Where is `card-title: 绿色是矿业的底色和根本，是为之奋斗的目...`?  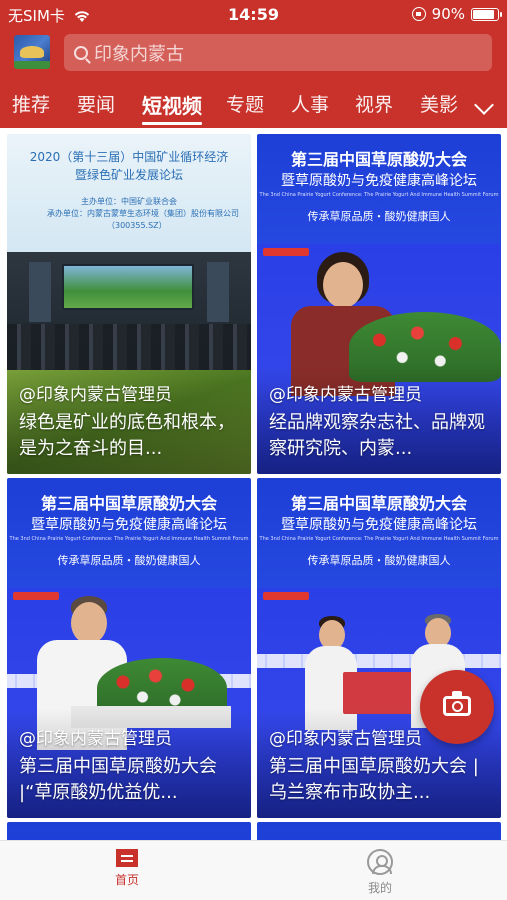
card-title: 绿色是矿业的底色和根本，是为之奋斗的目... is located at coordinates (130, 436).